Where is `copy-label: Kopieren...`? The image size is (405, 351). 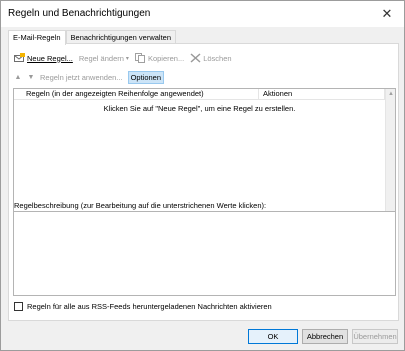 copy-label: Kopieren... is located at coordinates (166, 58).